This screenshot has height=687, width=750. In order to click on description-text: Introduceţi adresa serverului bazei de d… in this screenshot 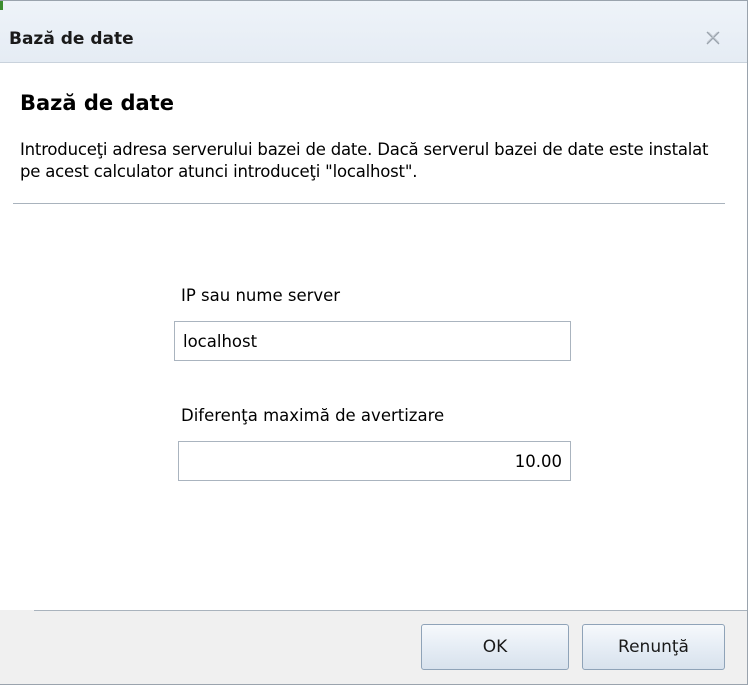, I will do `click(364, 160)`.